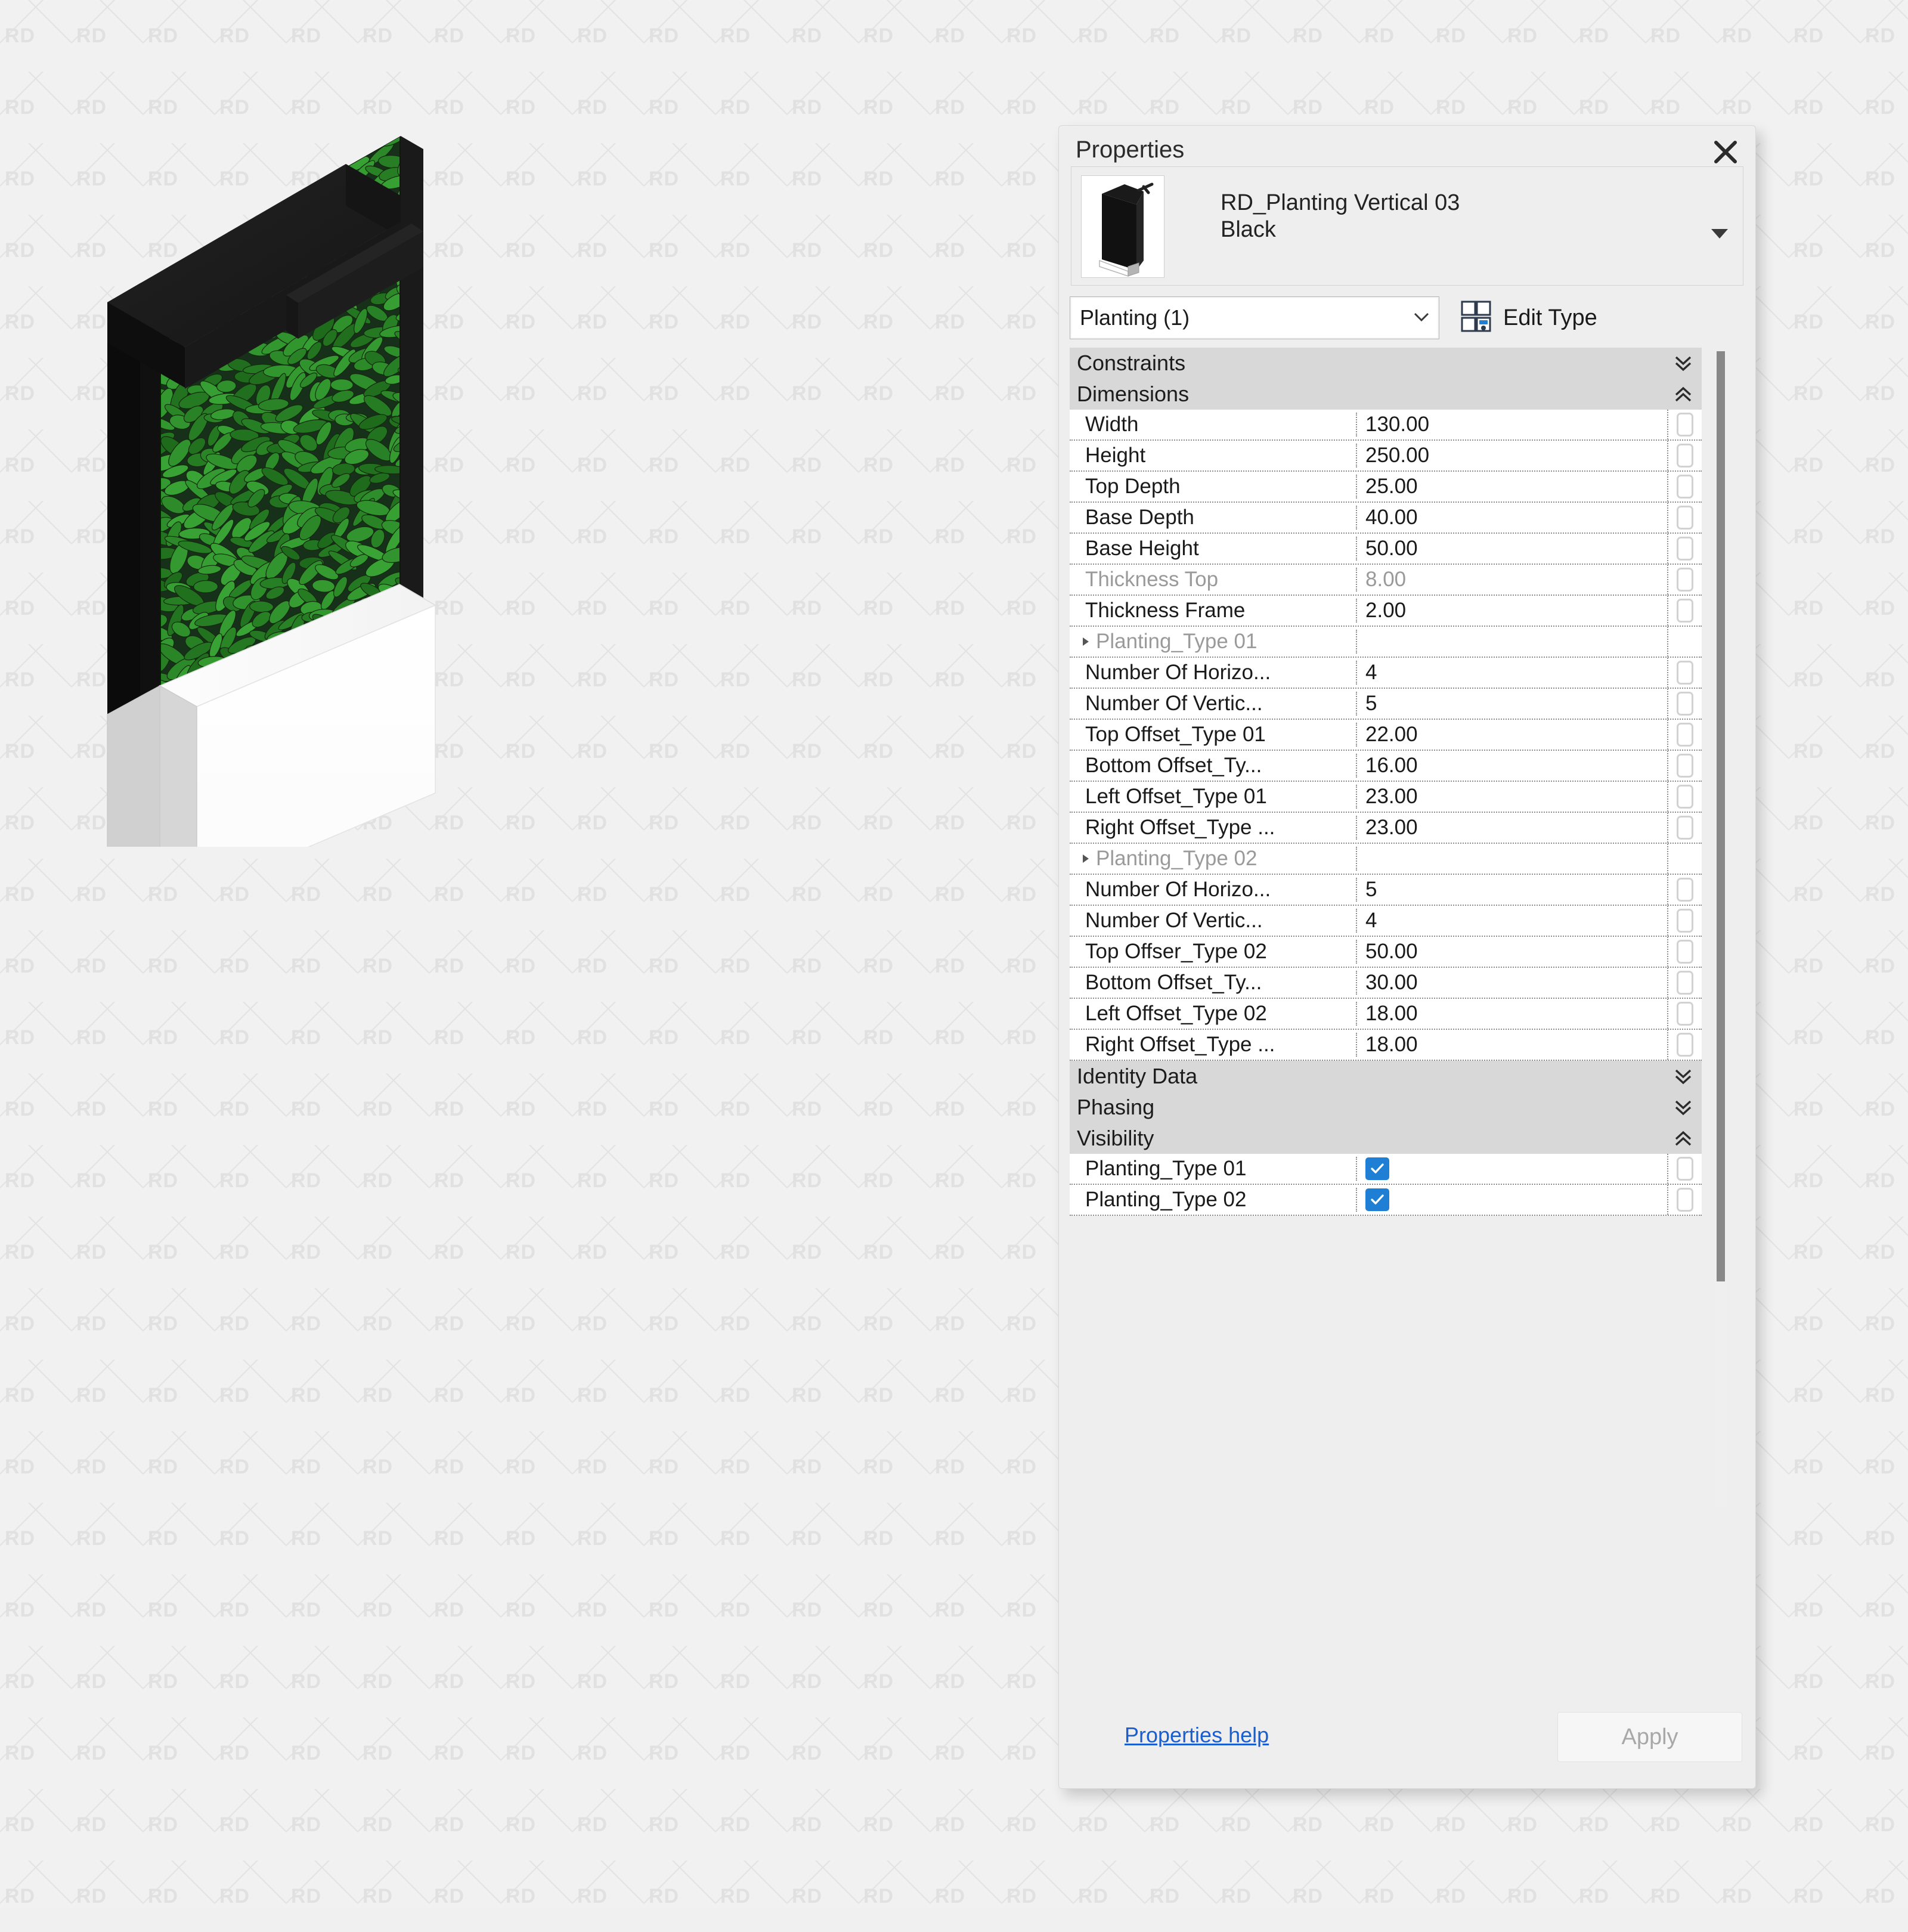 The image size is (1908, 1932). What do you see at coordinates (1512, 611) in the screenshot?
I see `parameter-value: 2.00` at bounding box center [1512, 611].